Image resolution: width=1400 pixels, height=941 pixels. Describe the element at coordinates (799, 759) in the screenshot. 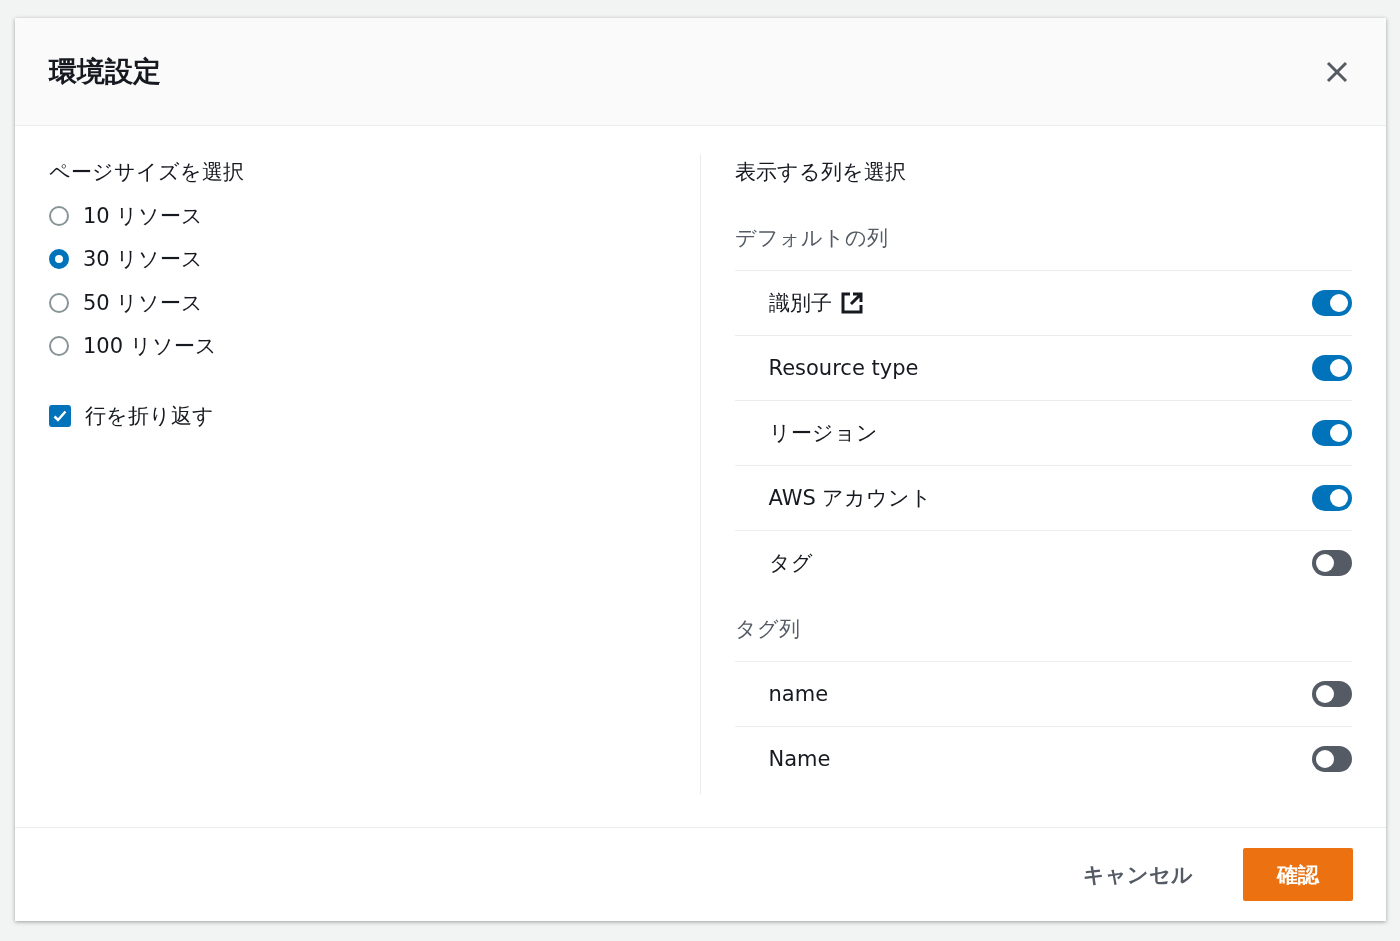

I see `column-label: Name` at that location.